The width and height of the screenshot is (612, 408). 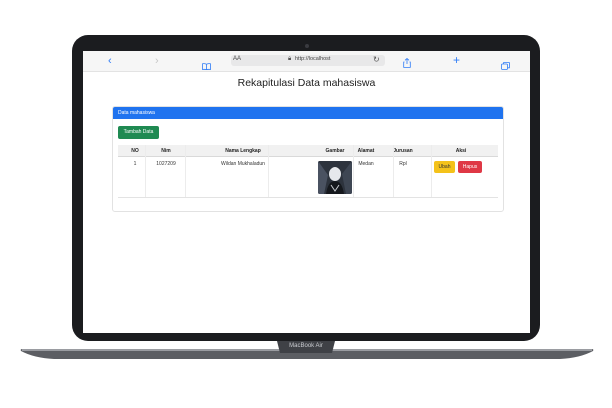 I want to click on column-header-nim: Nim, so click(x=166, y=151).